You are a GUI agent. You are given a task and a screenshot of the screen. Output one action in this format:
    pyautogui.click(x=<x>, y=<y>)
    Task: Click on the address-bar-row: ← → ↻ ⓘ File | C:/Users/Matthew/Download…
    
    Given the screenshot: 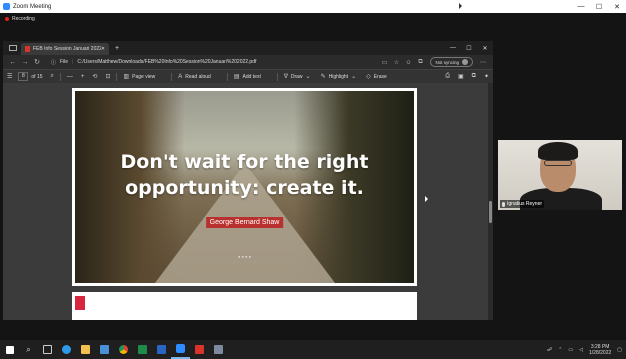 What is the action you would take?
    pyautogui.click(x=248, y=62)
    